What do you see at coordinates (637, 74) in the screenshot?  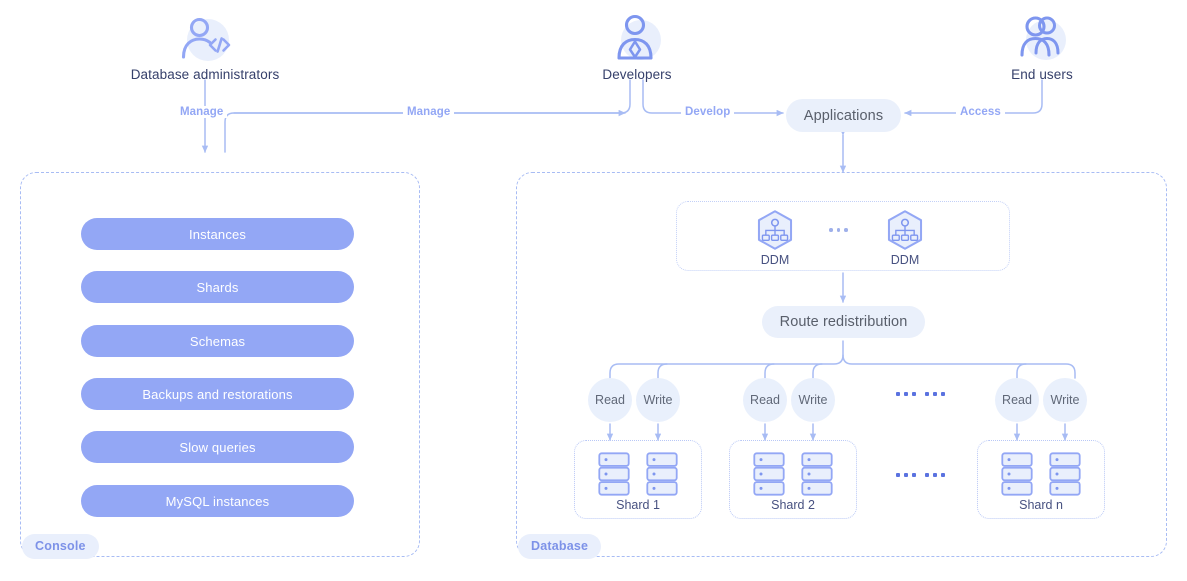 I see `actor-label: Developers` at bounding box center [637, 74].